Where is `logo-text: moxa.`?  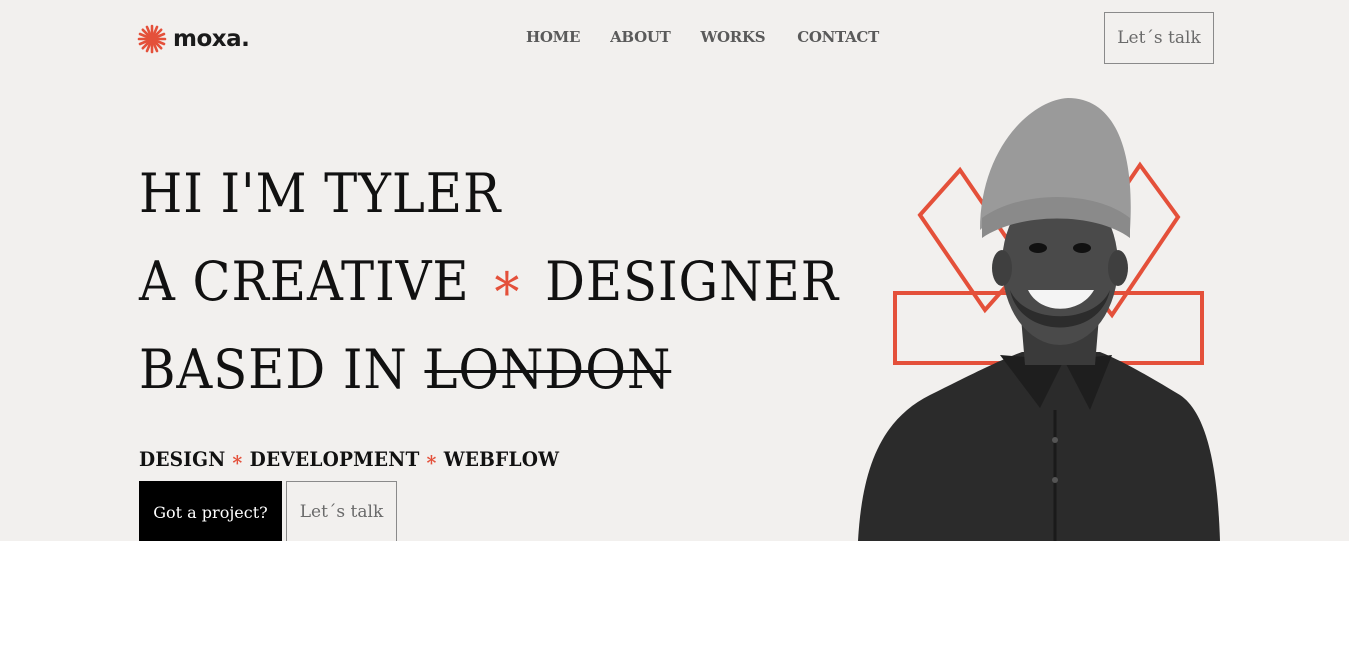 logo-text: moxa. is located at coordinates (211, 39).